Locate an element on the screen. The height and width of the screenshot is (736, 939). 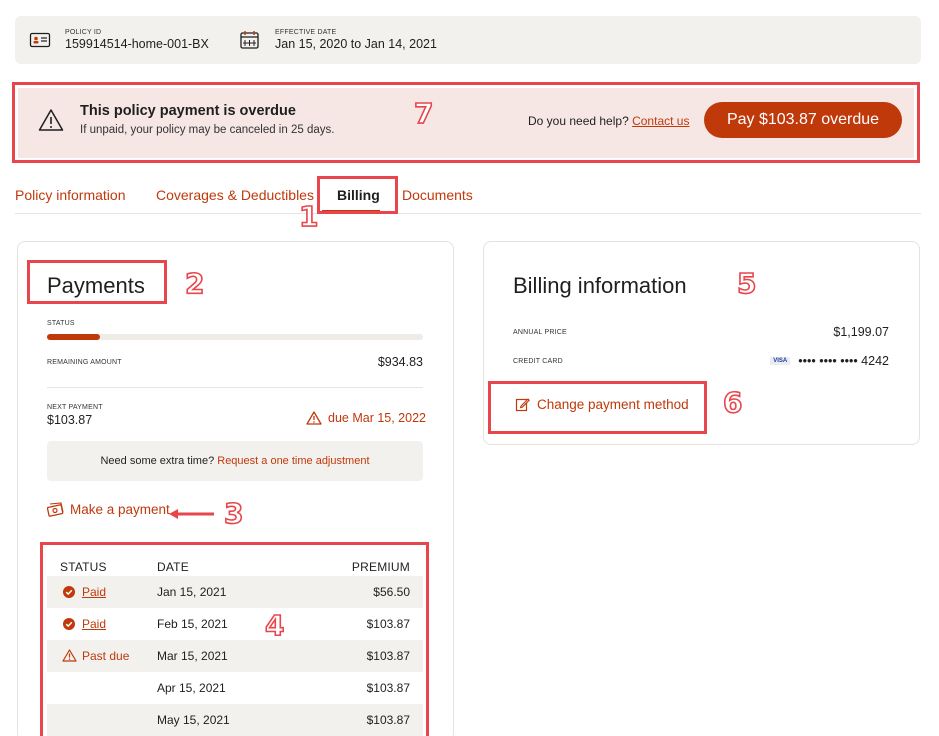
change-payment-method-link: Change payment method is located at coordinates (602, 404).